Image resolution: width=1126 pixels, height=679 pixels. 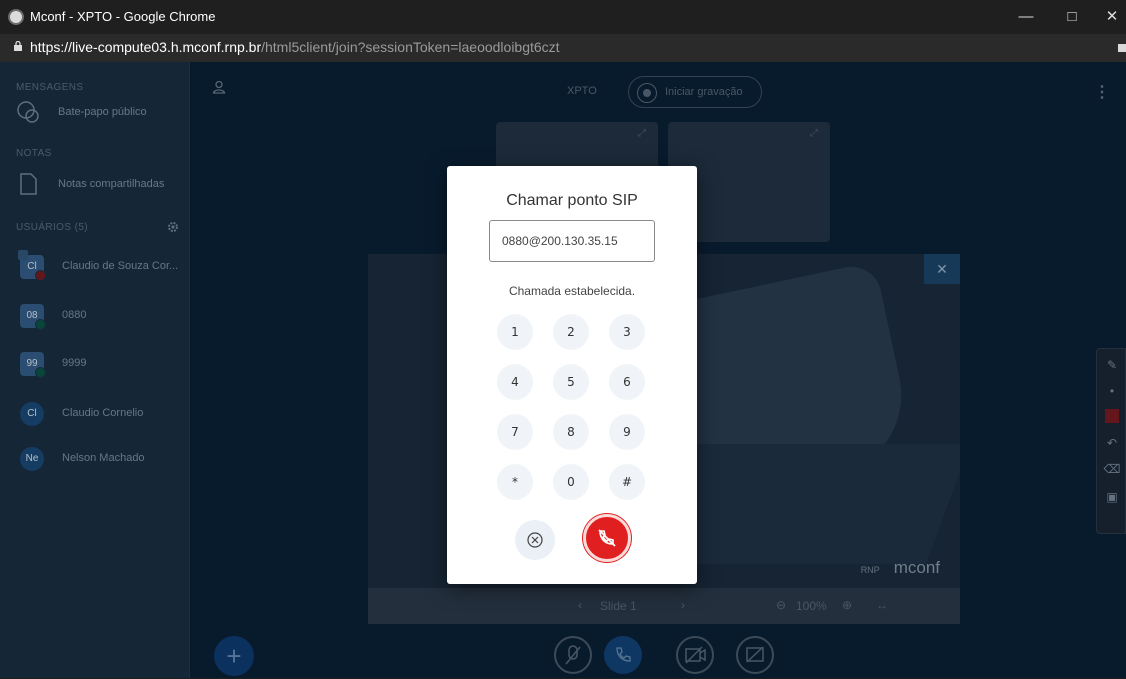 I want to click on dialpad-key-6: 6, so click(x=627, y=382).